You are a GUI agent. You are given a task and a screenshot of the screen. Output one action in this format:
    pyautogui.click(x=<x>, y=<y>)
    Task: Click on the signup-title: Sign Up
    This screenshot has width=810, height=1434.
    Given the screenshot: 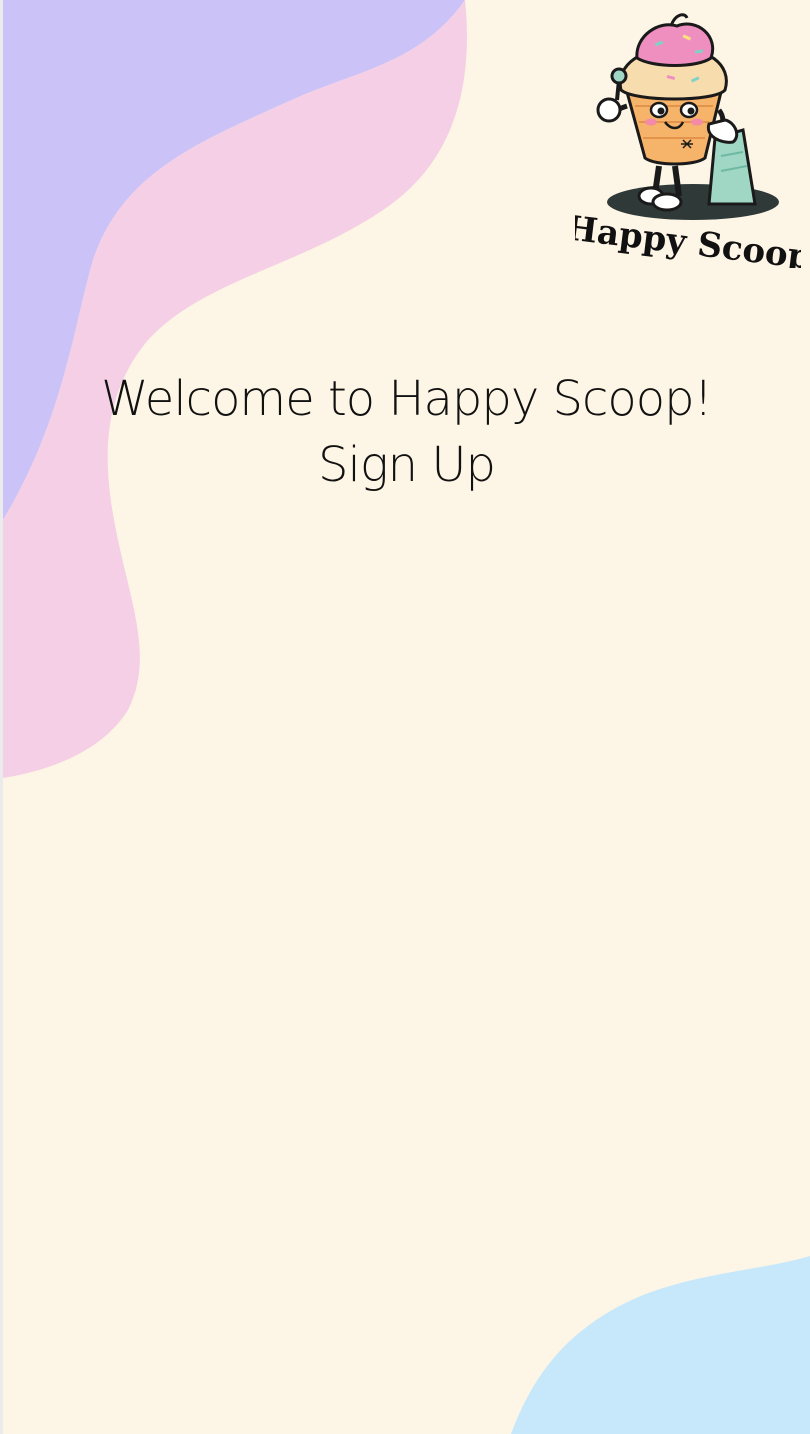 What is the action you would take?
    pyautogui.click(x=406, y=465)
    